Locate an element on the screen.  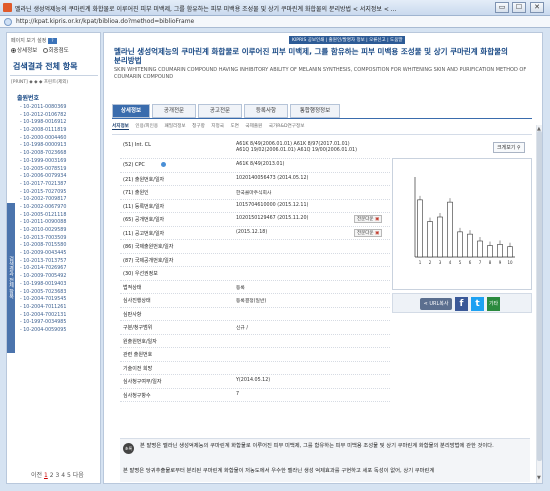
tick-label: 8 is located at coordinates (490, 262).